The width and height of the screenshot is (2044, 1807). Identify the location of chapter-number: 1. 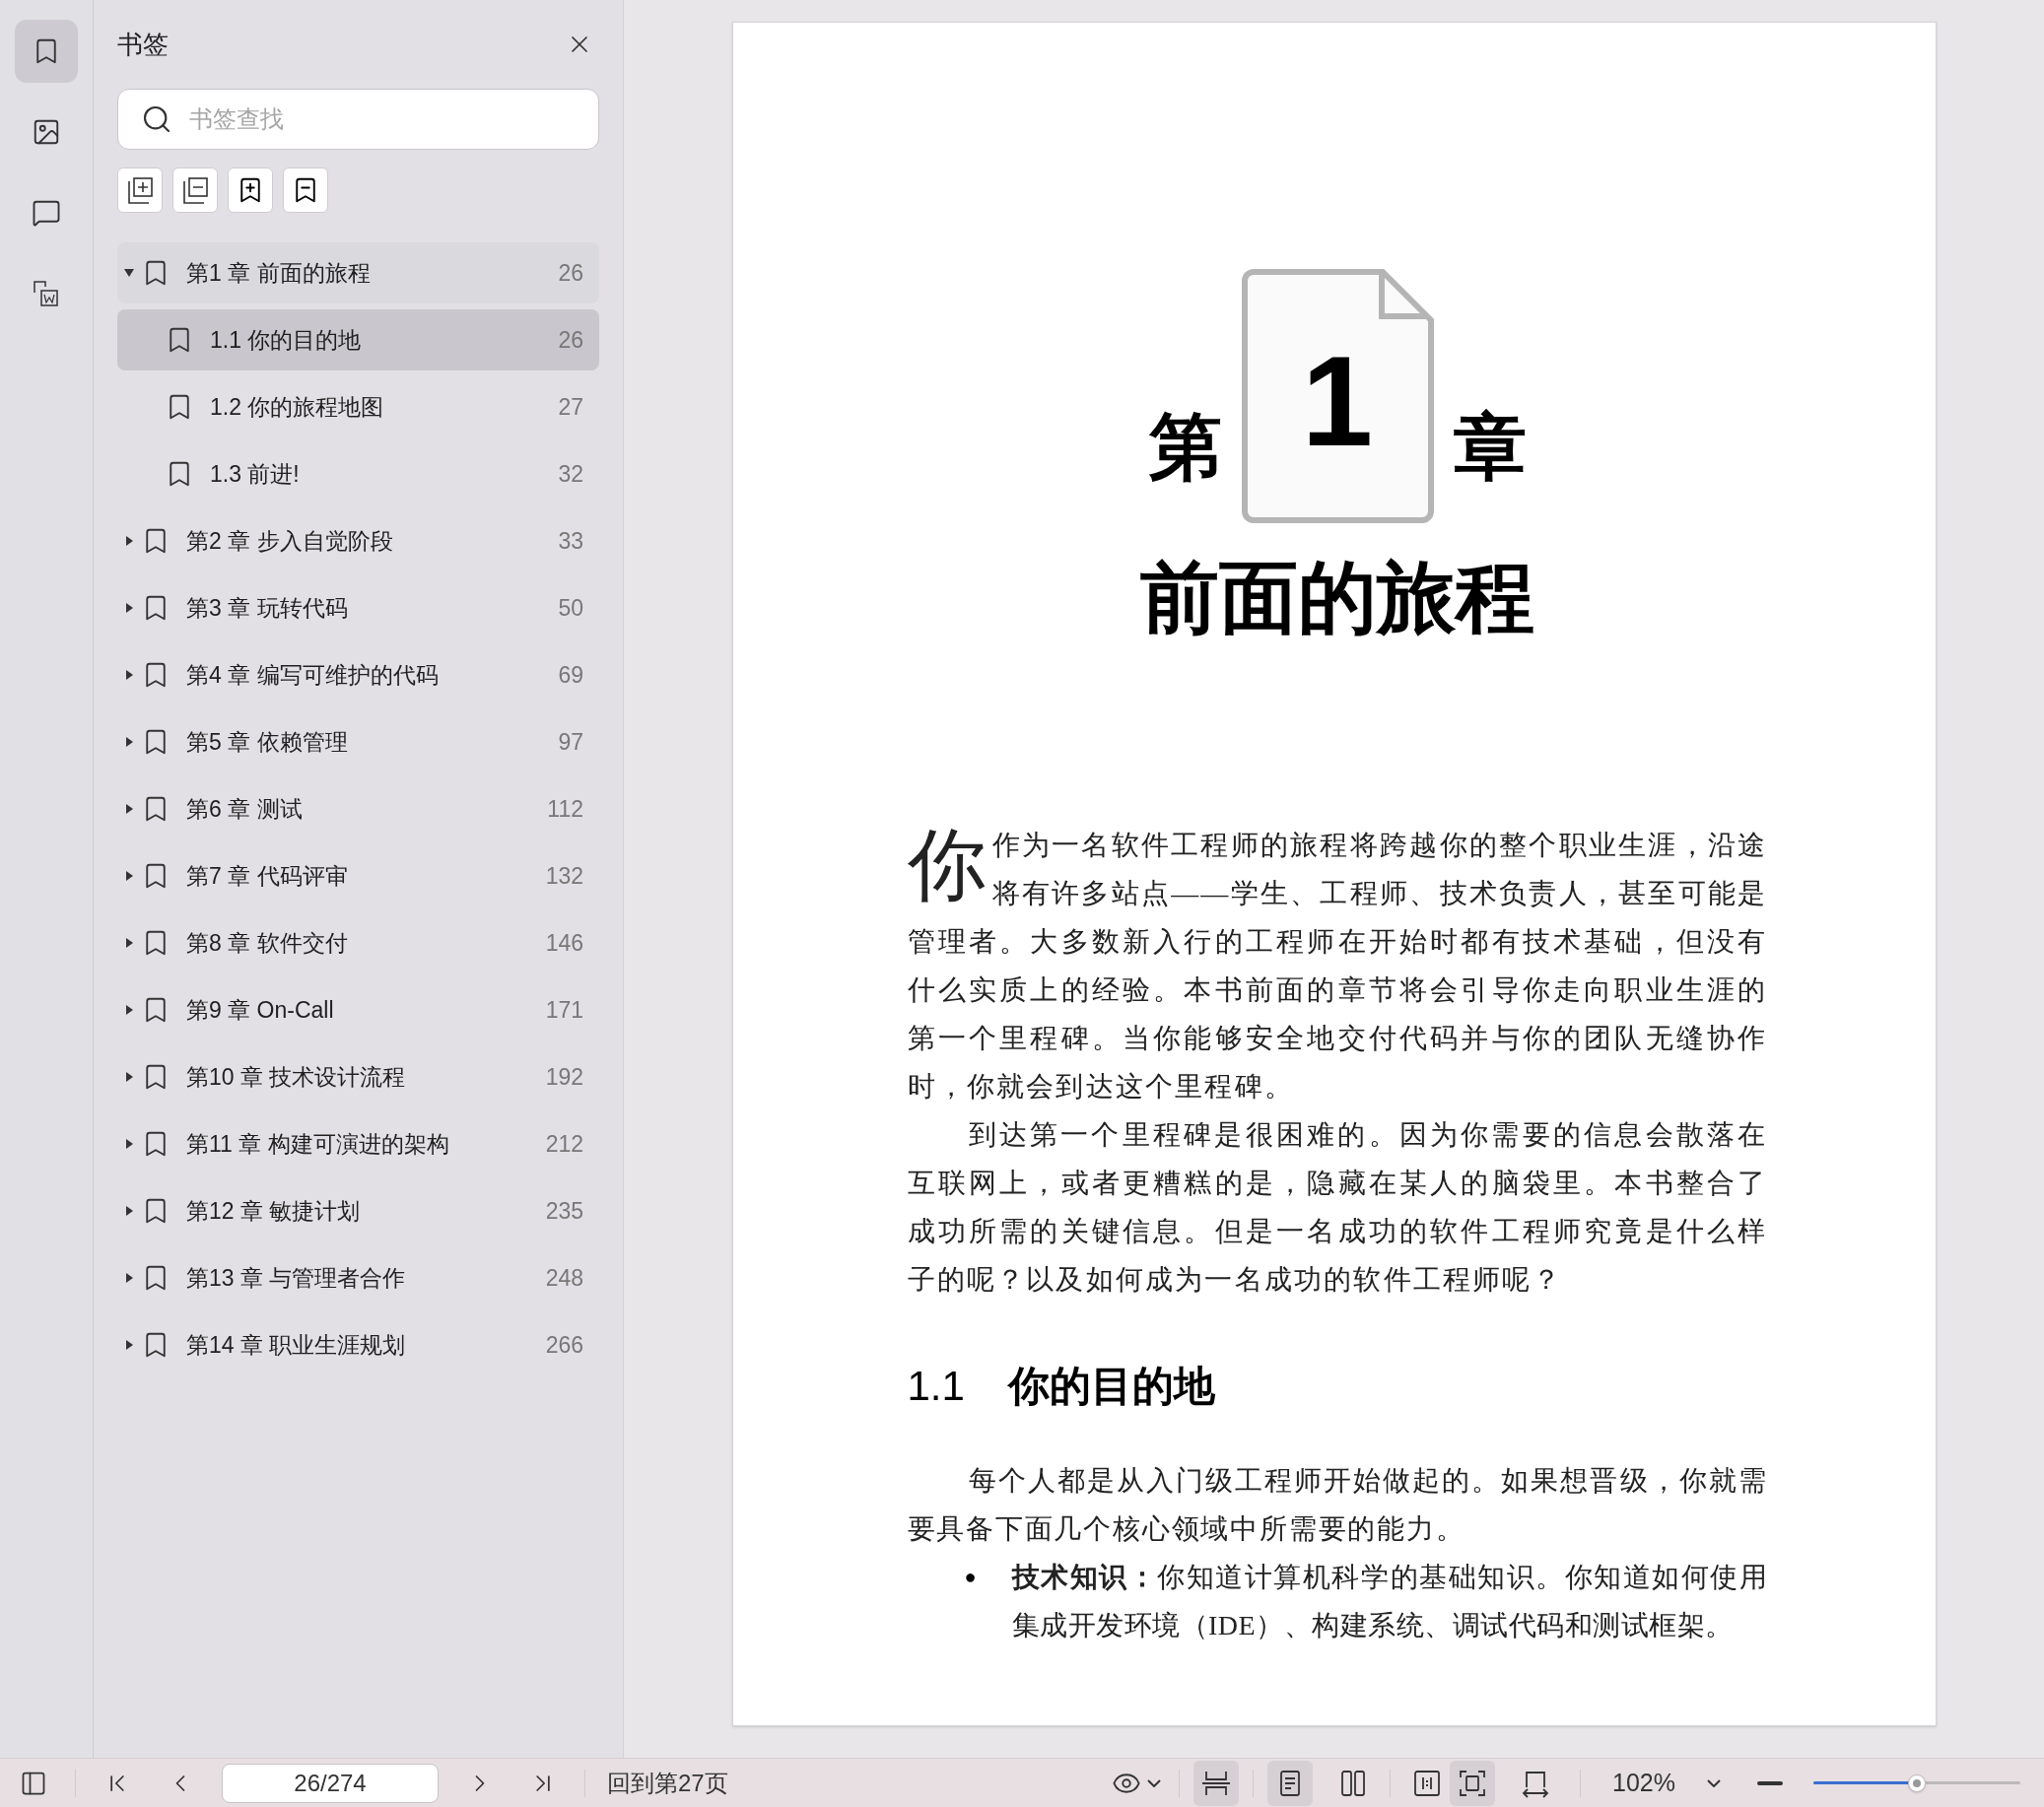
(1337, 401).